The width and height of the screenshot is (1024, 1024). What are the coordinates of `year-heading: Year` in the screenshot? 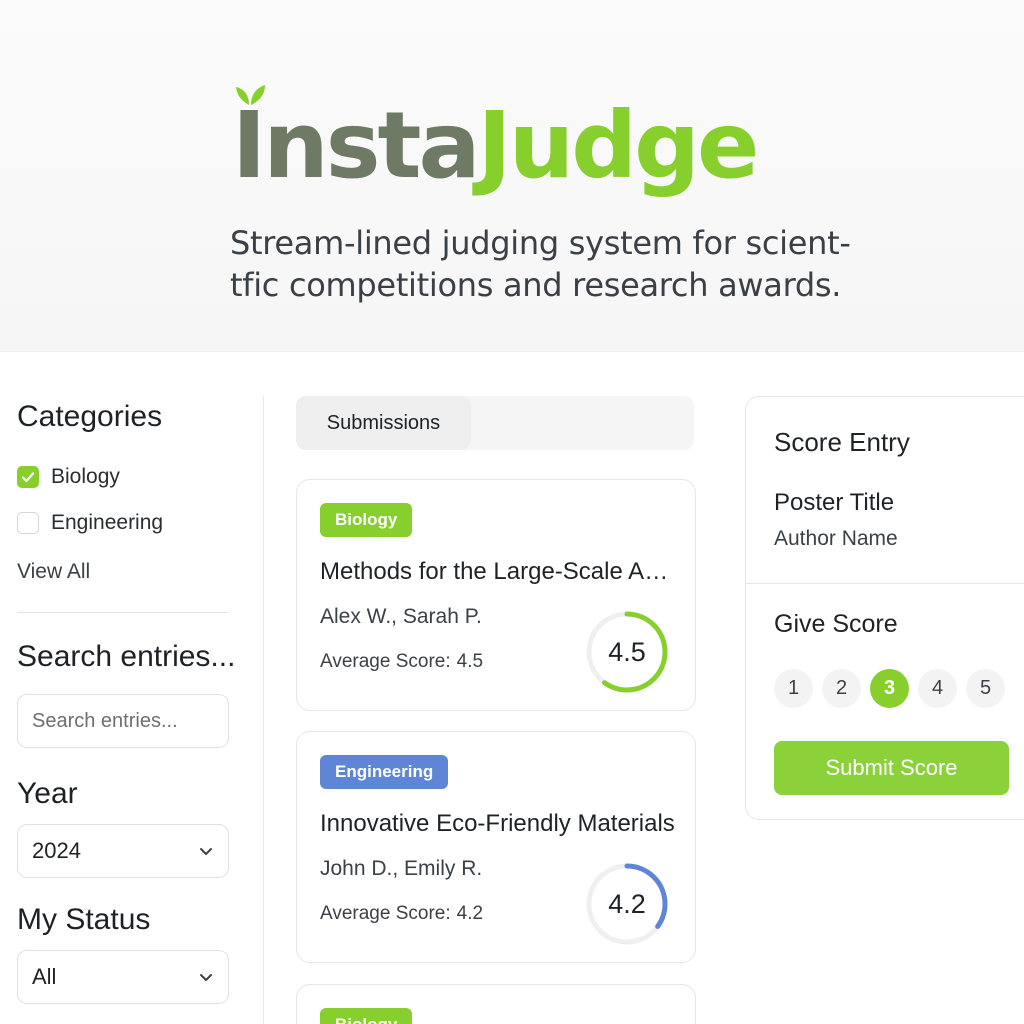 It's located at (47, 793).